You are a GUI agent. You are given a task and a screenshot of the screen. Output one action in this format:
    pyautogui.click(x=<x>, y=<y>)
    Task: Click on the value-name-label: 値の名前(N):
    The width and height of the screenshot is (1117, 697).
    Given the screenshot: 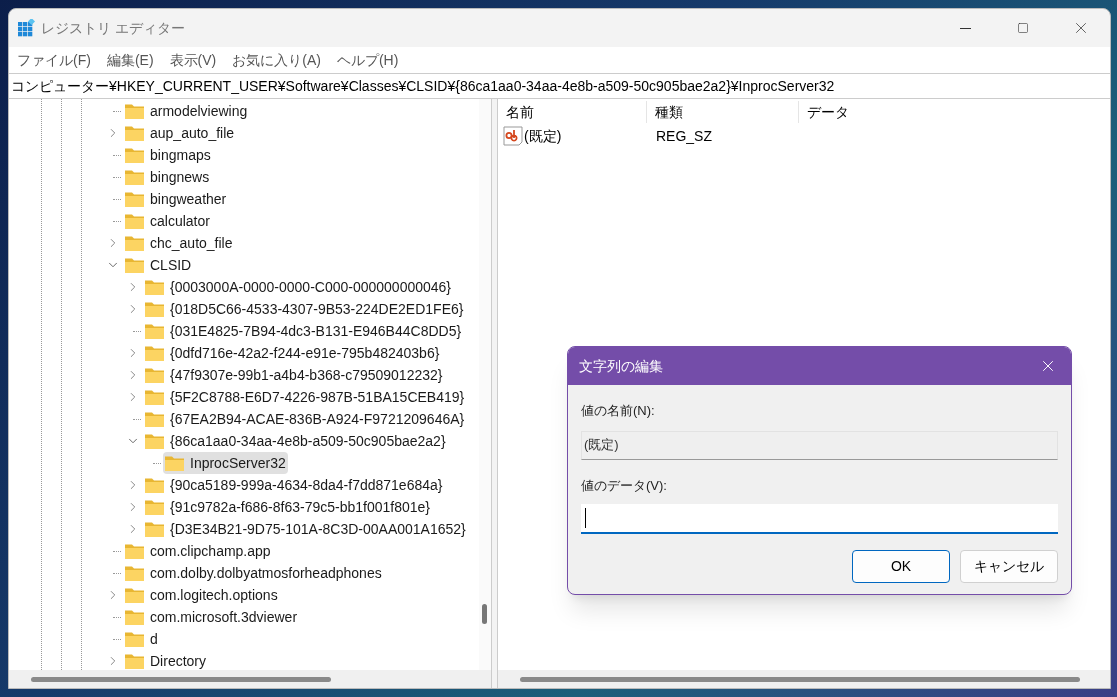 What is the action you would take?
    pyautogui.click(x=618, y=411)
    